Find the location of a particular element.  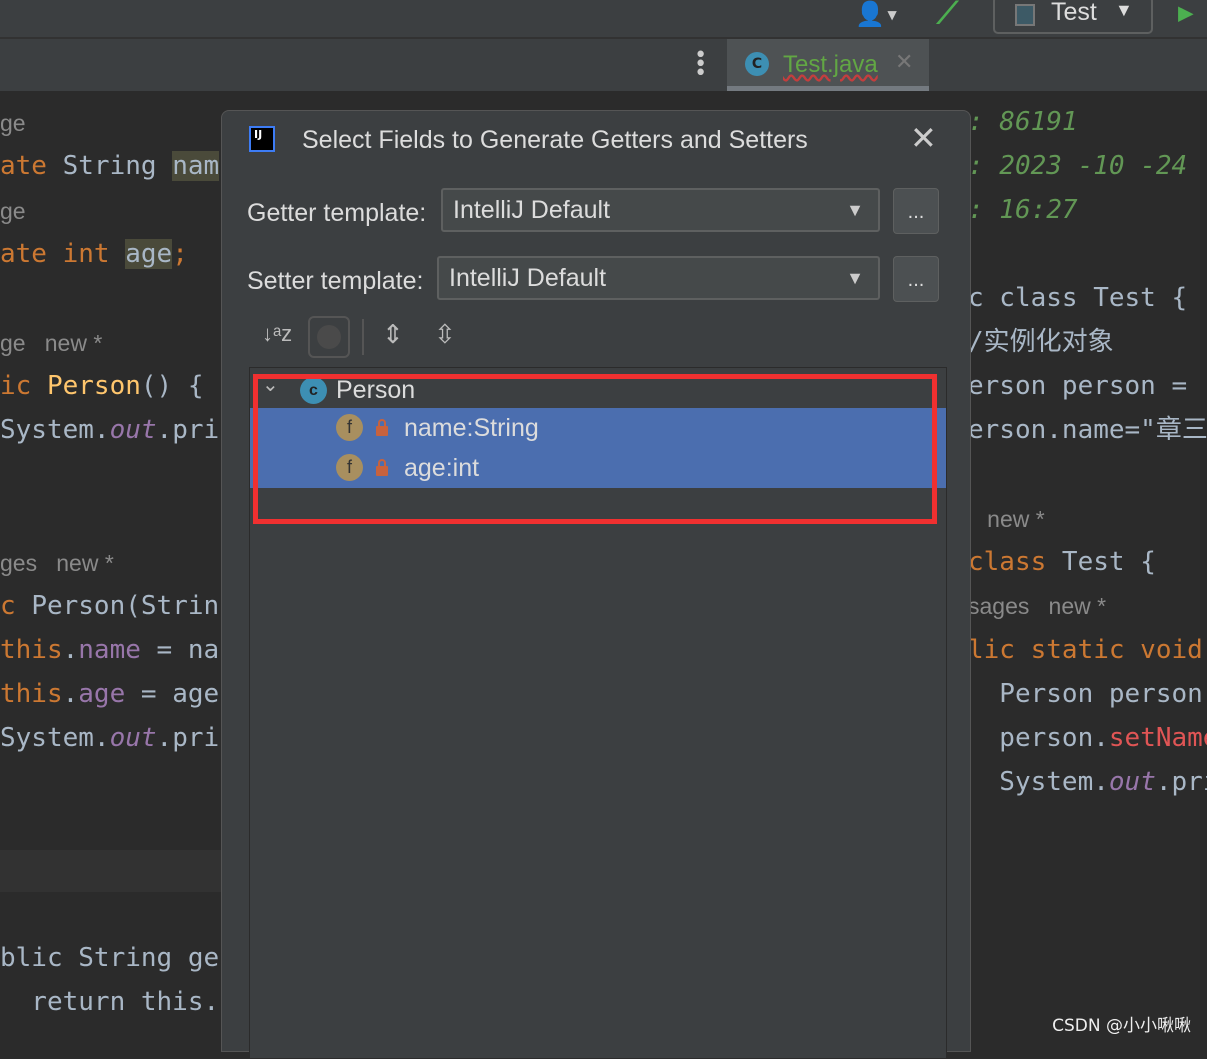

code-line: sages new * is located at coordinates (1037, 606).